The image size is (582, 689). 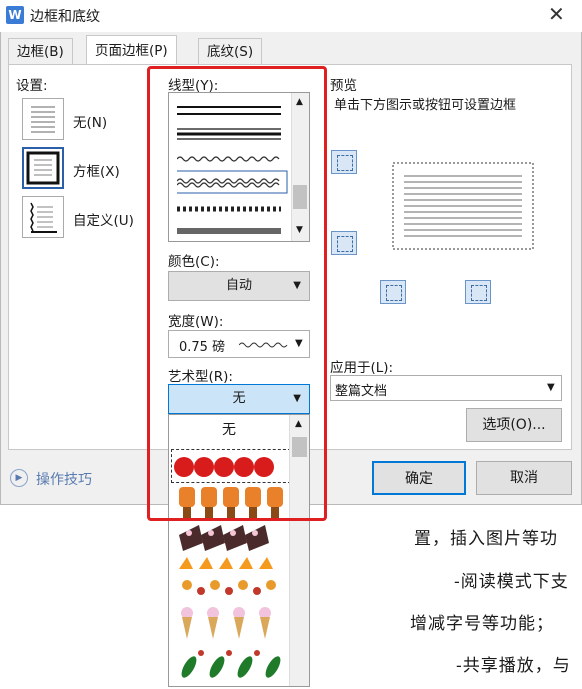 What do you see at coordinates (511, 582) in the screenshot?
I see `document-line: -阅读模式下支` at bounding box center [511, 582].